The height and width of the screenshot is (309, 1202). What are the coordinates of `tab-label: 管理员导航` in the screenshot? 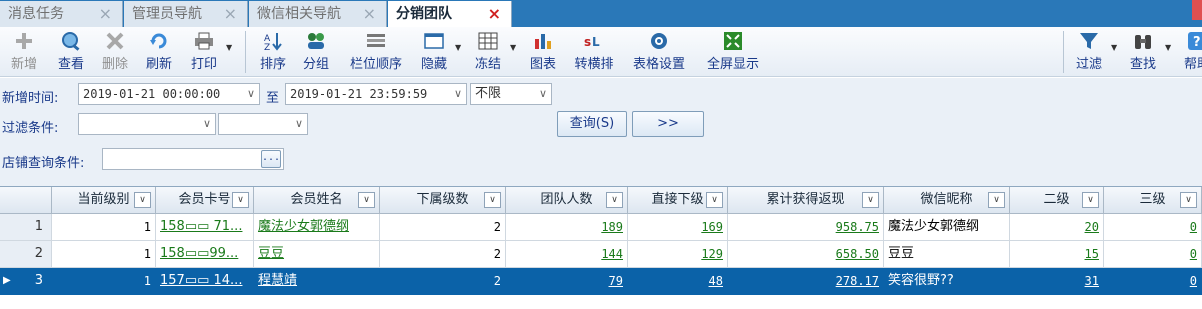 It's located at (167, 14).